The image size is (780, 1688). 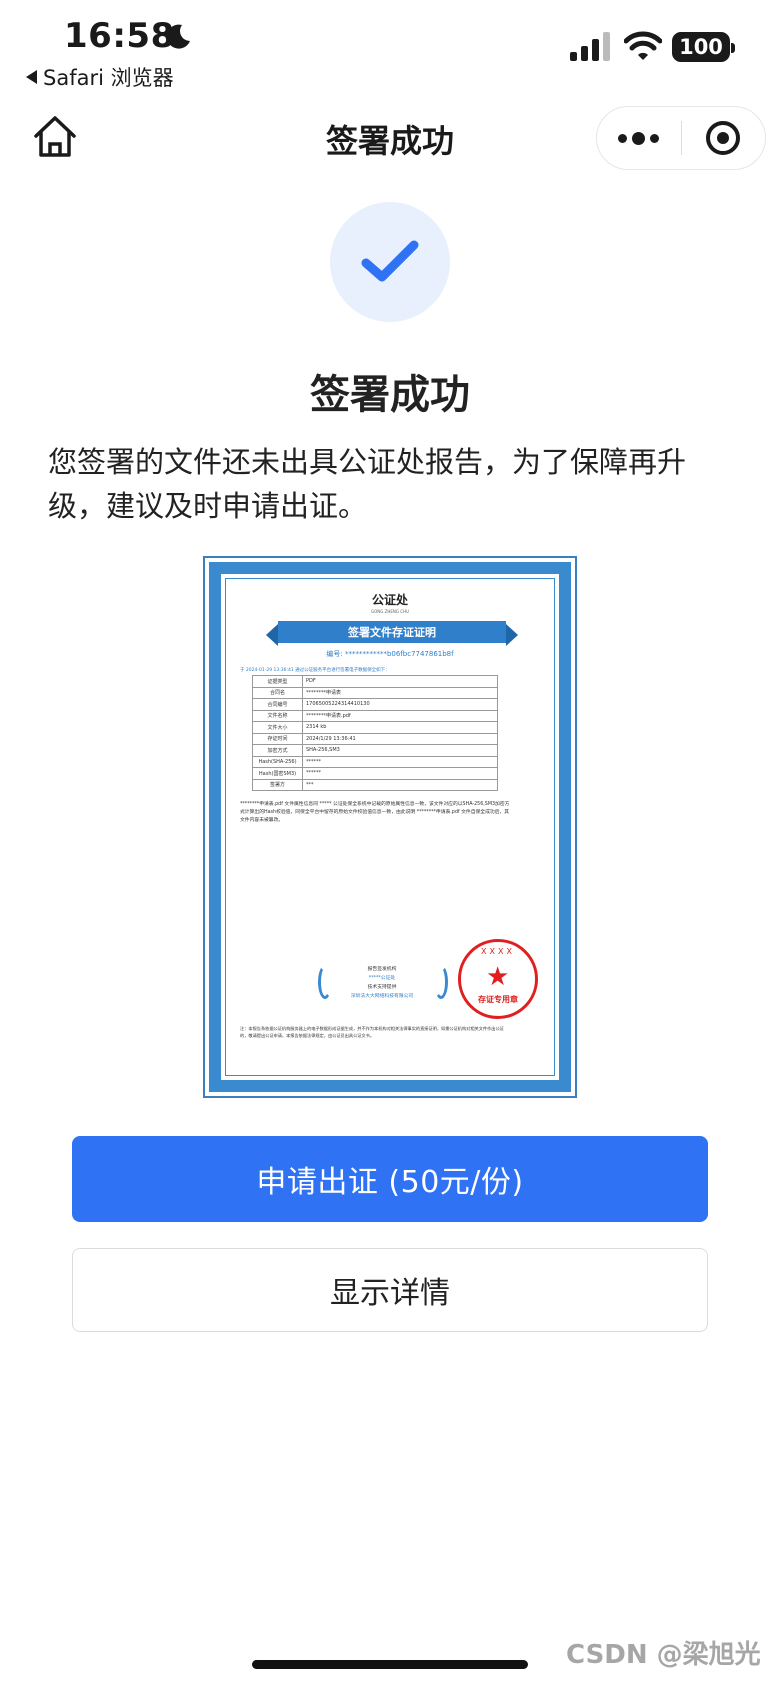 What do you see at coordinates (643, 45) in the screenshot?
I see `wifi-icon` at bounding box center [643, 45].